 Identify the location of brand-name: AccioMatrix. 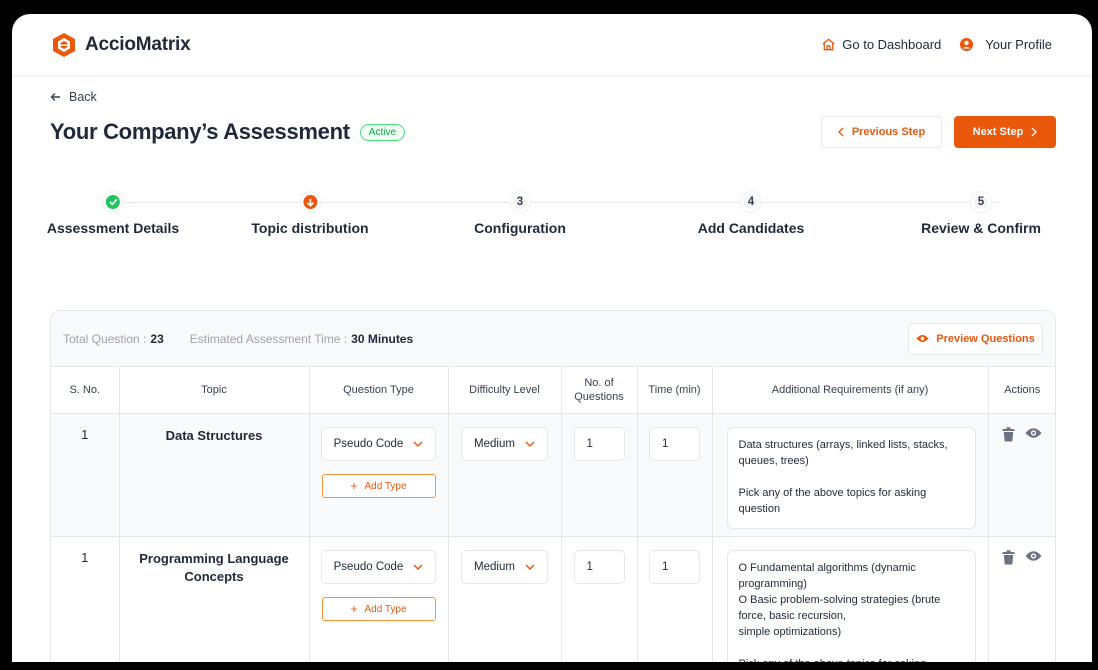
(138, 44).